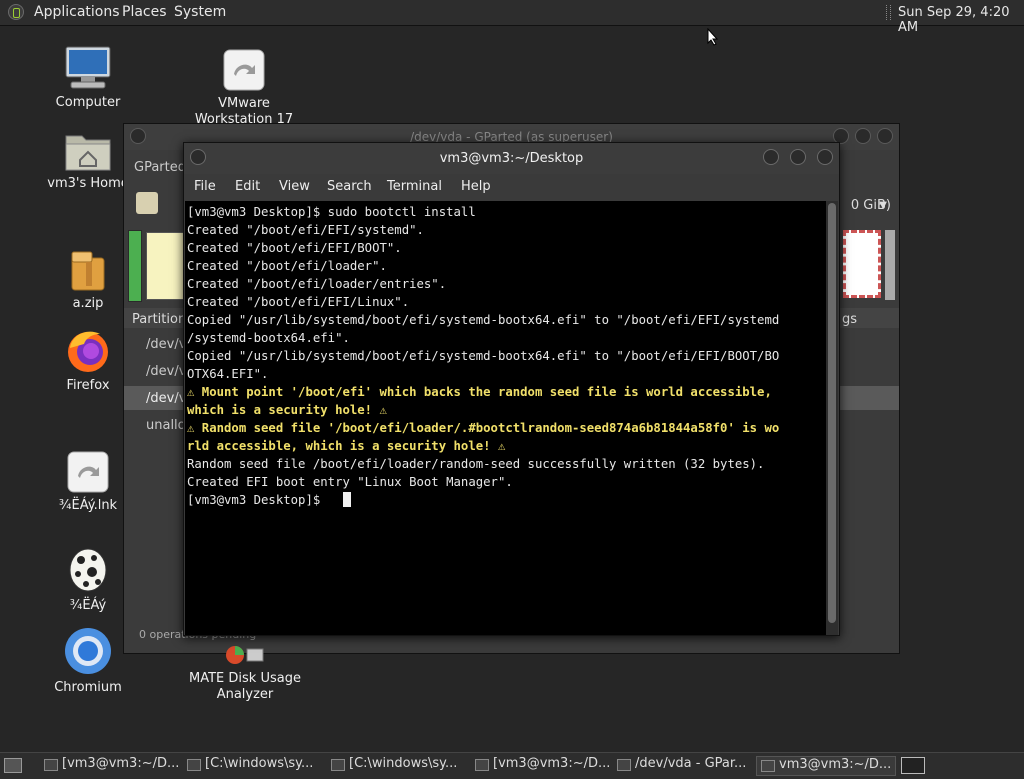 The width and height of the screenshot is (1024, 779). Describe the element at coordinates (245, 686) in the screenshot. I see `desktop-icon-label: MATE Disk Usage Analyzer` at that location.